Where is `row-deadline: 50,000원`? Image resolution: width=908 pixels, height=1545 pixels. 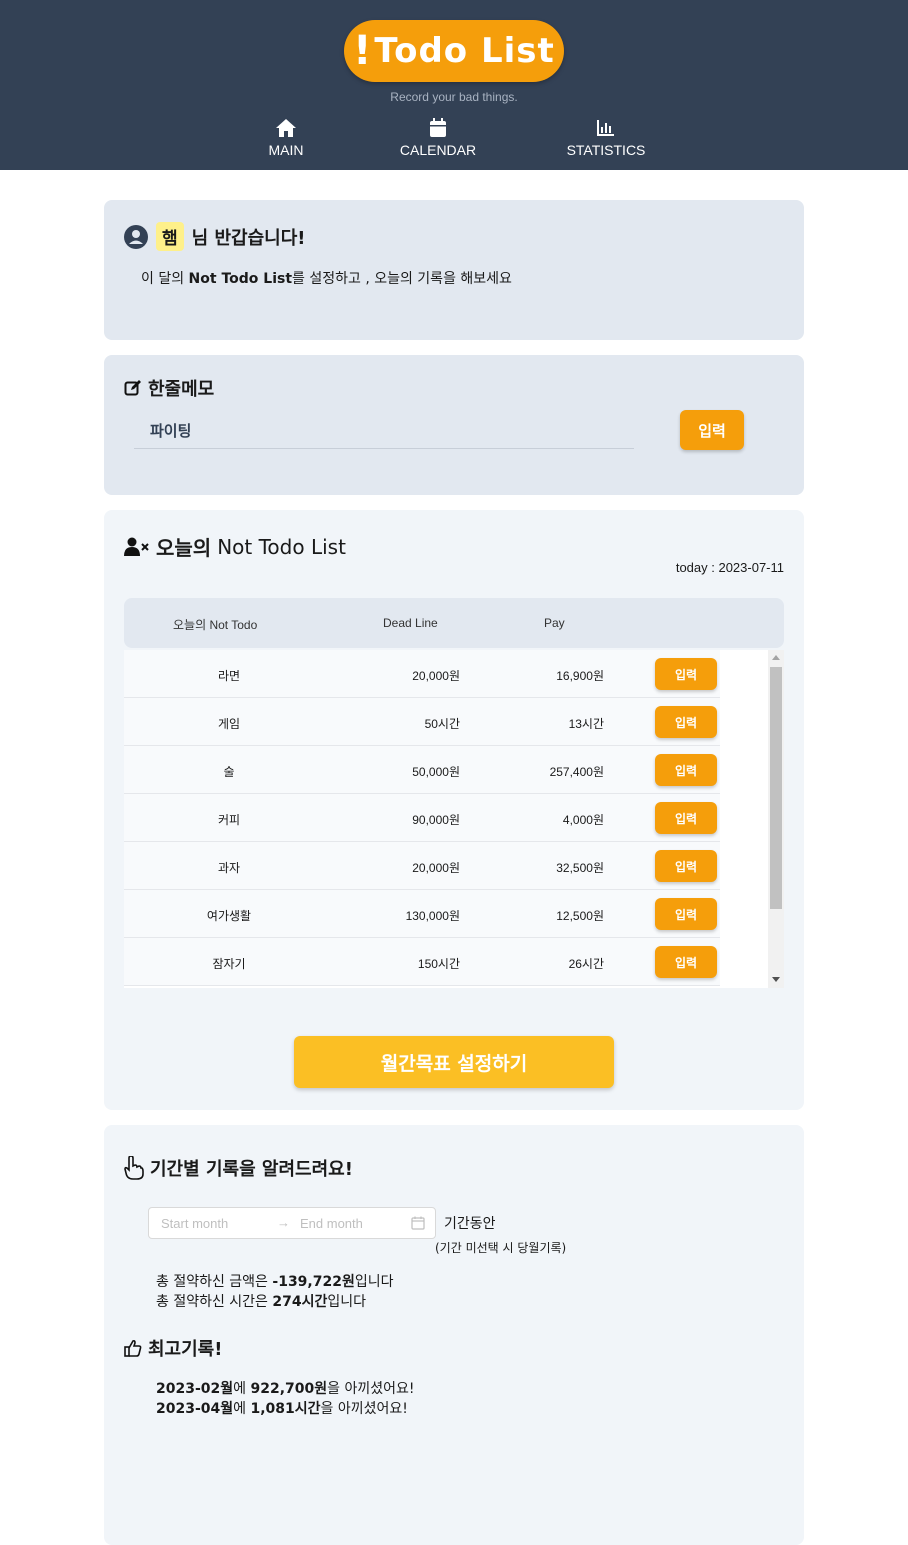 row-deadline: 50,000원 is located at coordinates (436, 772).